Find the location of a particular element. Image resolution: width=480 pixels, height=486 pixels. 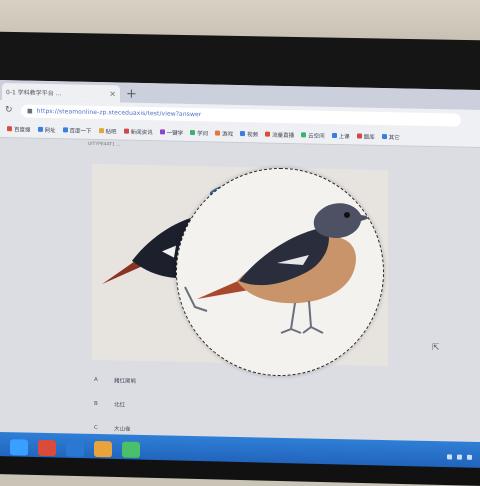

lock-icon: ■ is located at coordinates (30, 111).